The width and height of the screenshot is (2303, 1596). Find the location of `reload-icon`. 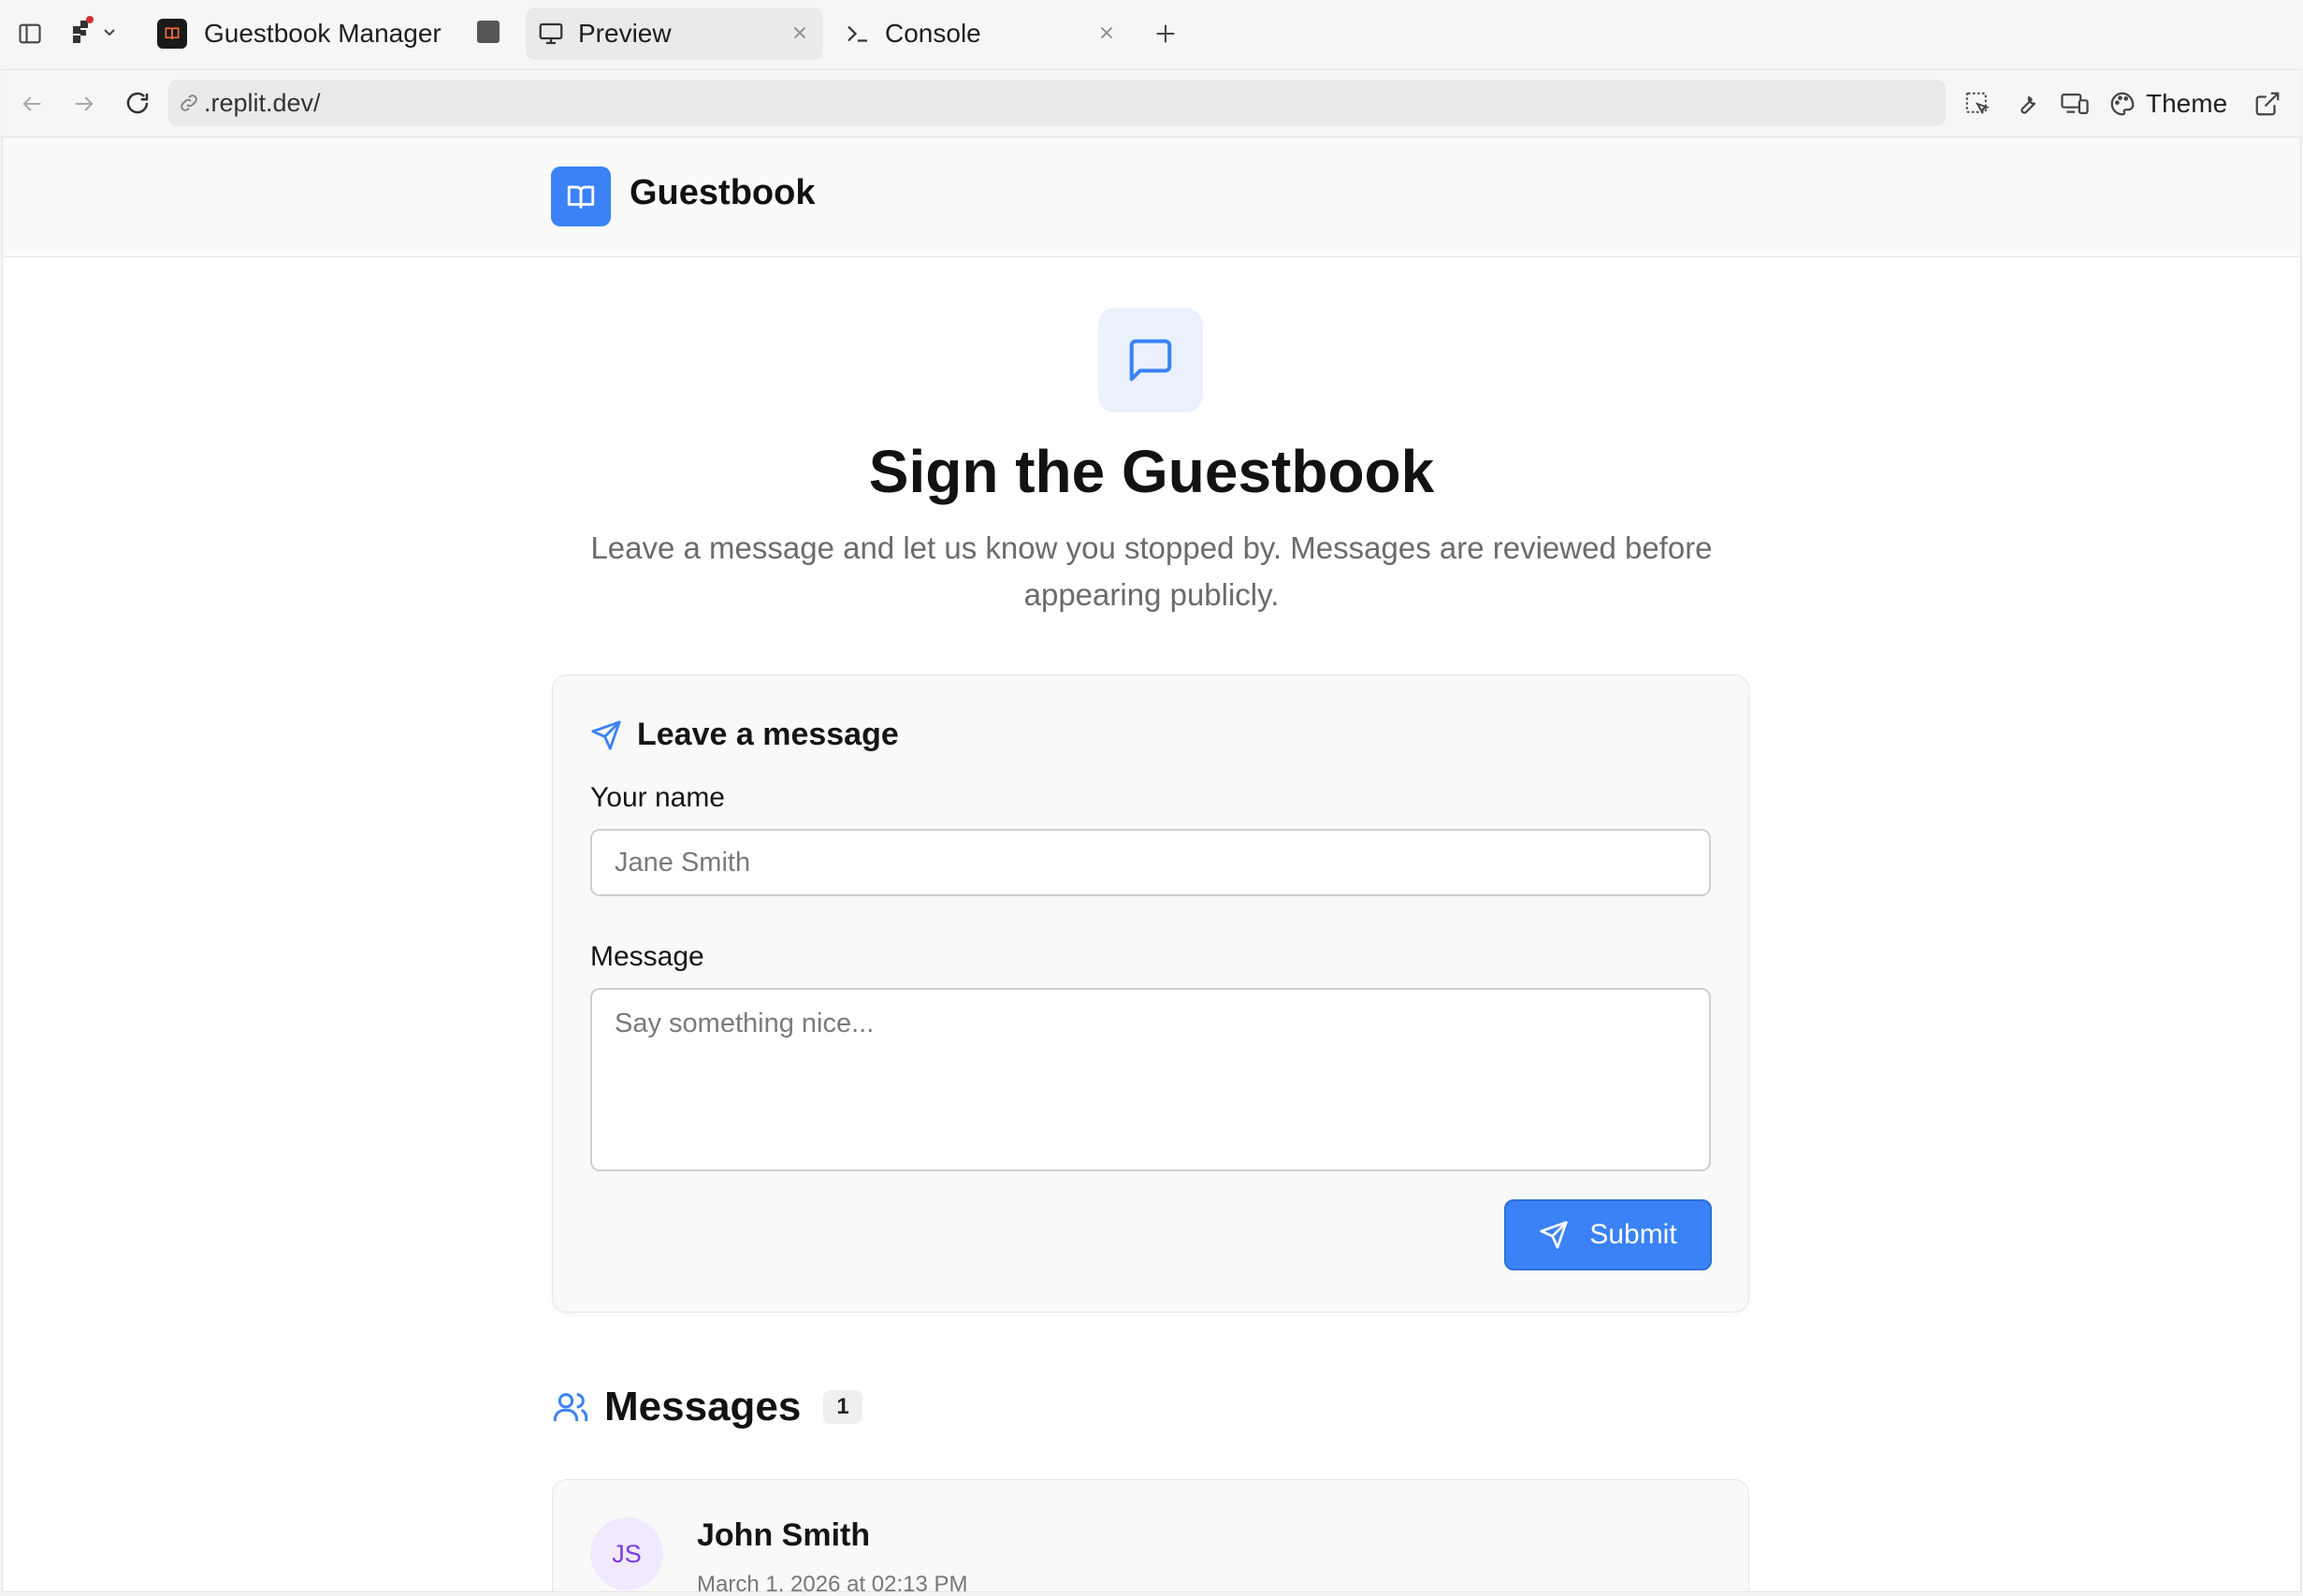

reload-icon is located at coordinates (137, 103).